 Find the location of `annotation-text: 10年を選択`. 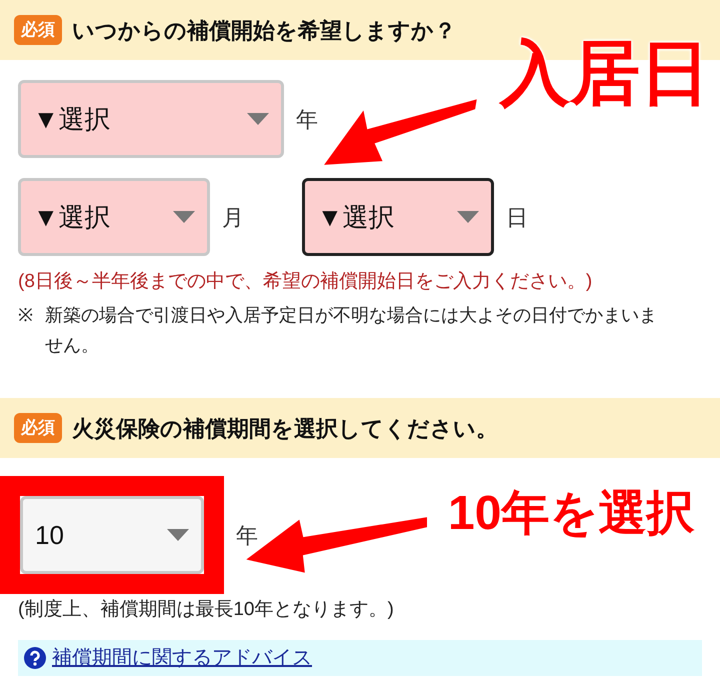

annotation-text: 10年を選択 is located at coordinates (571, 514).